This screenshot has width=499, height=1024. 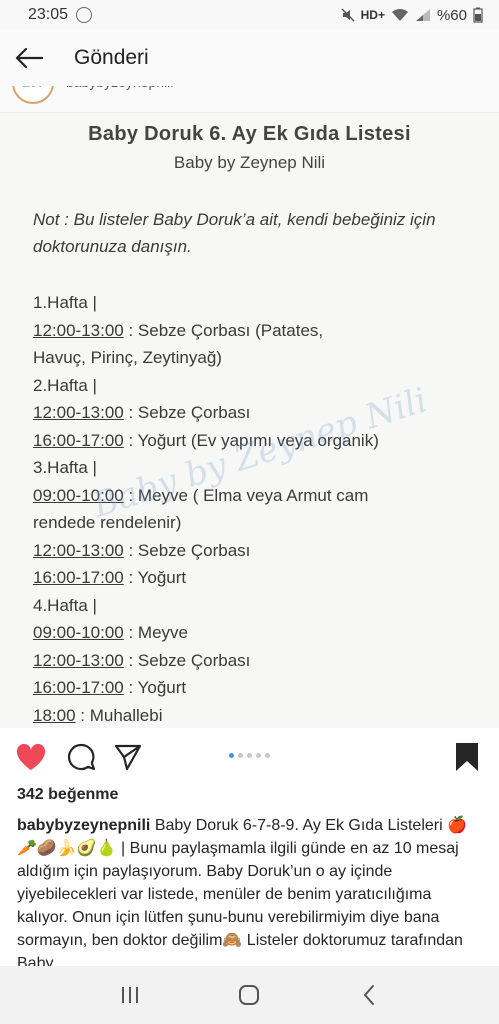 I want to click on sync-icon, so click(x=84, y=15).